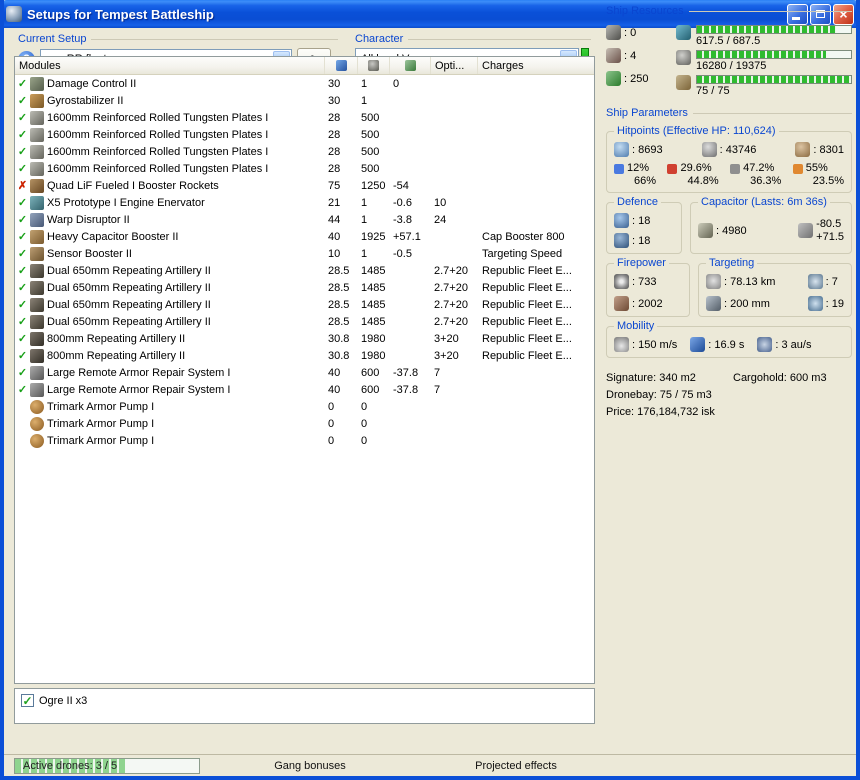  What do you see at coordinates (766, 180) in the screenshot?
I see `armor-resist-value: 36.3%` at bounding box center [766, 180].